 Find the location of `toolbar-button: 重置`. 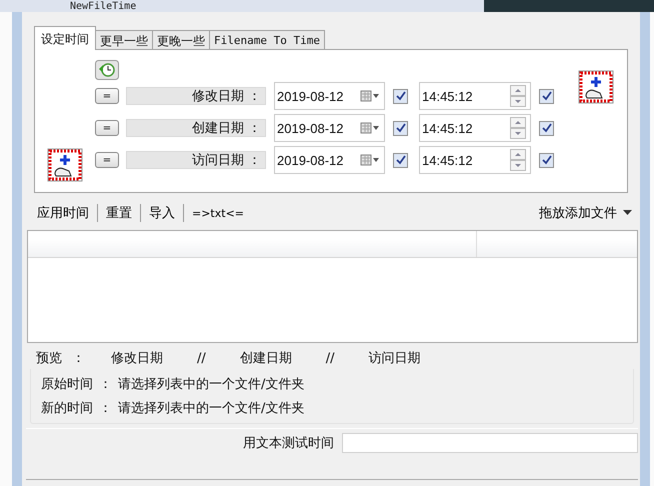

toolbar-button: 重置 is located at coordinates (119, 213).